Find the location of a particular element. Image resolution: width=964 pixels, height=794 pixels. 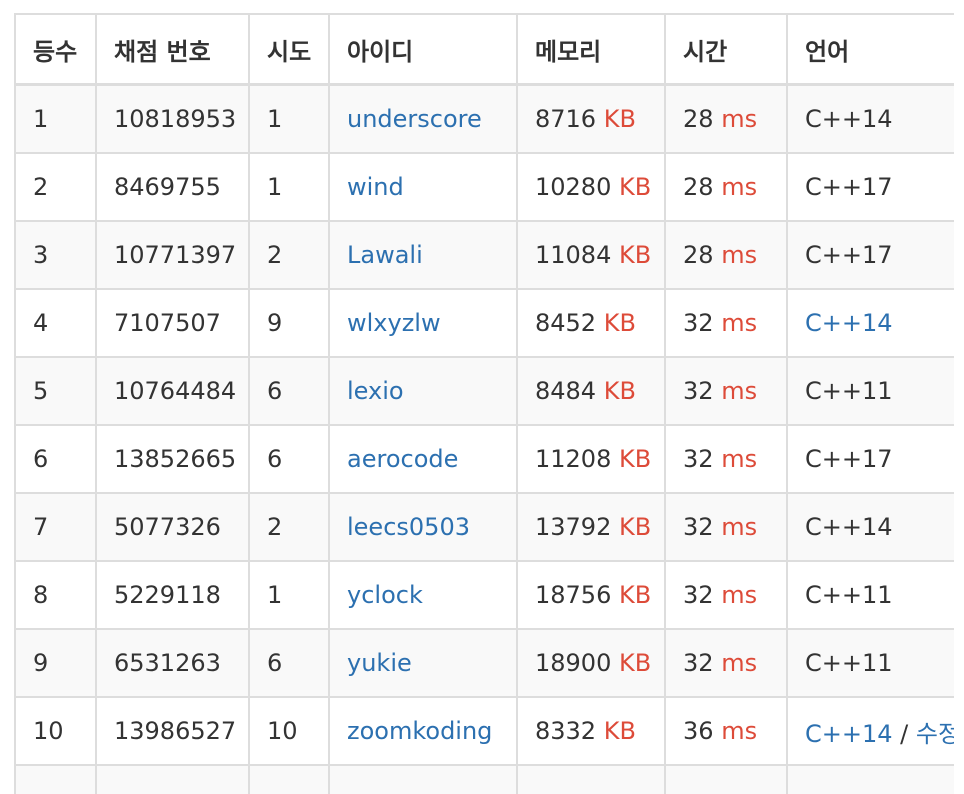

rank-cell: 7 is located at coordinates (55, 527).